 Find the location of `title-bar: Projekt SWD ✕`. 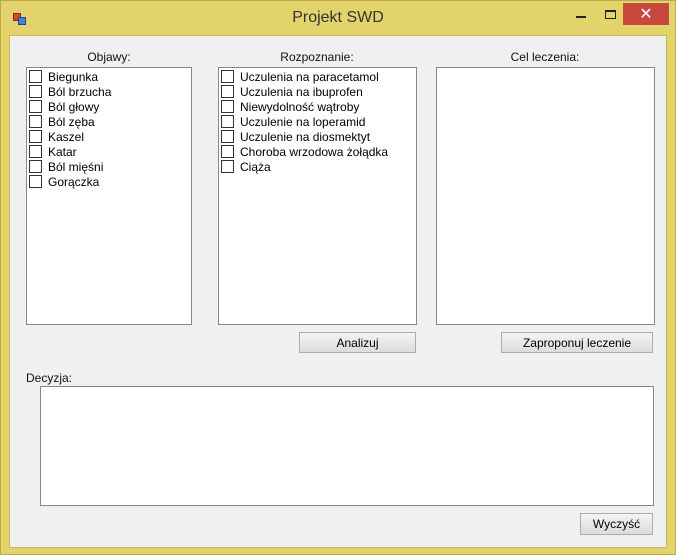

title-bar: Projekt SWD ✕ is located at coordinates (338, 18).